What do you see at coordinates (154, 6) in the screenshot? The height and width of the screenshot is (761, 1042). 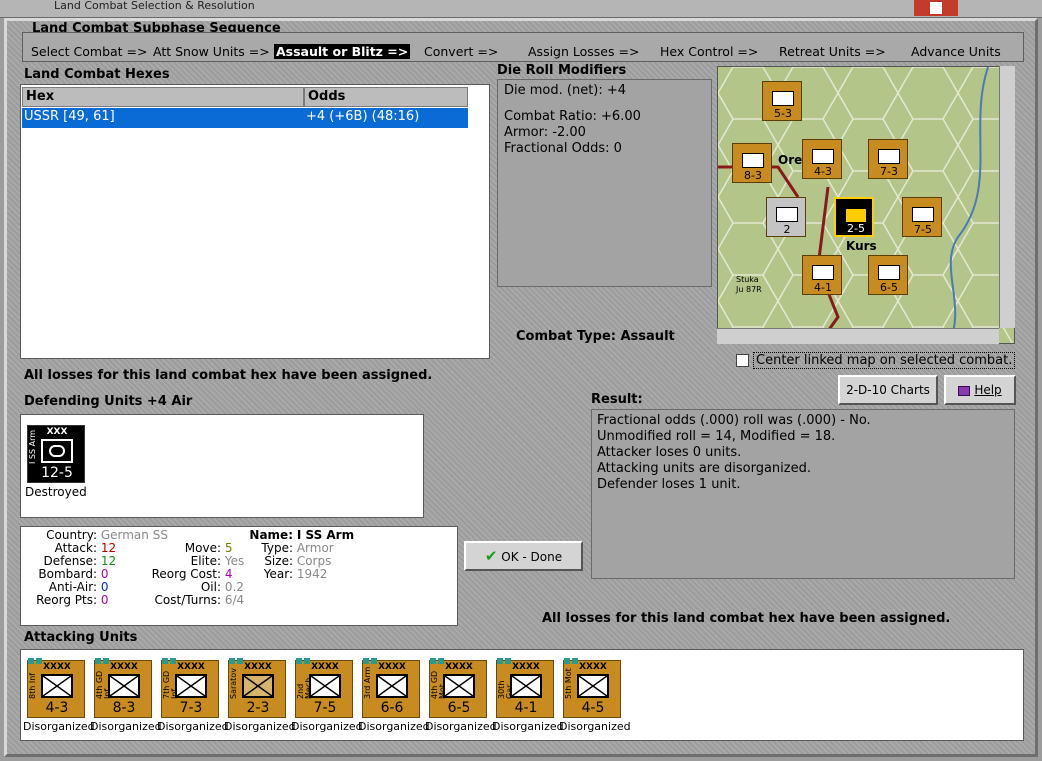 I see `window-title: Land Combat Selection & Resolution` at bounding box center [154, 6].